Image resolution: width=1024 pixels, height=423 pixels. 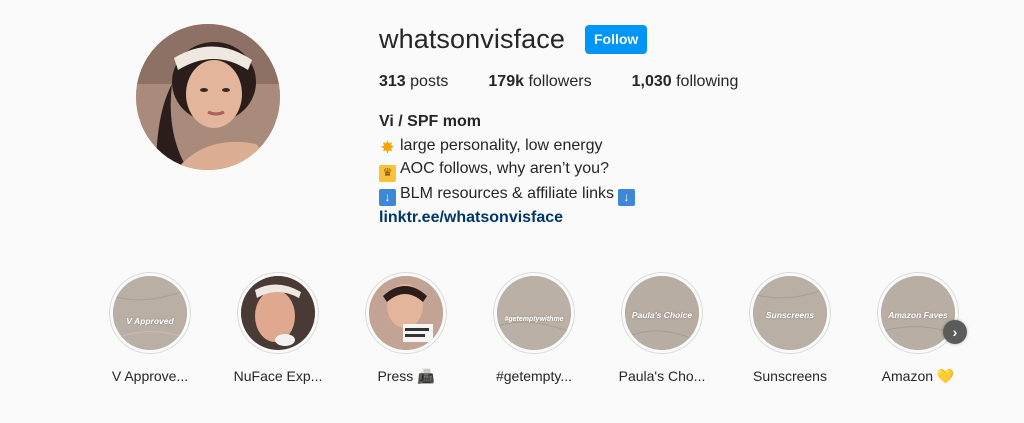 I want to click on bio-line-1: ✸ large personality, low energy, so click(x=679, y=146).